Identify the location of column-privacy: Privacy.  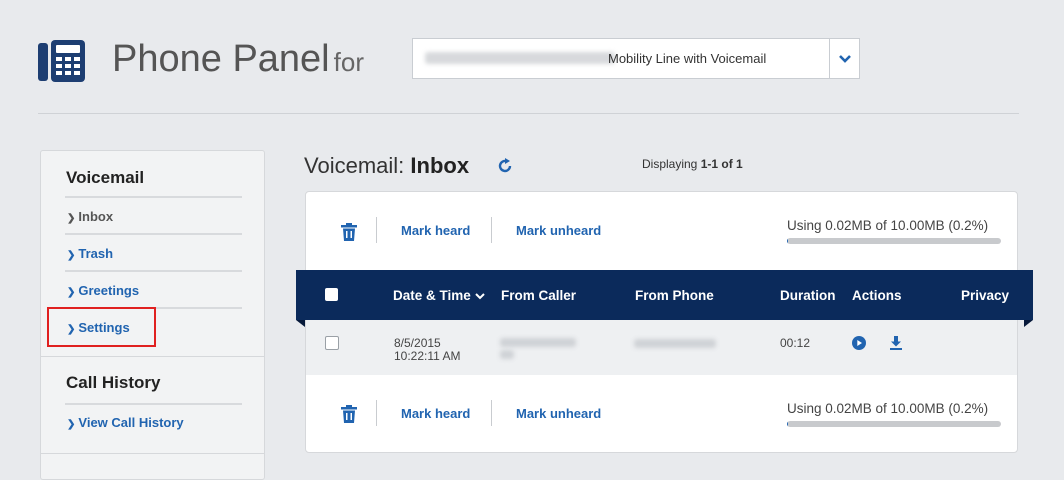
(985, 295).